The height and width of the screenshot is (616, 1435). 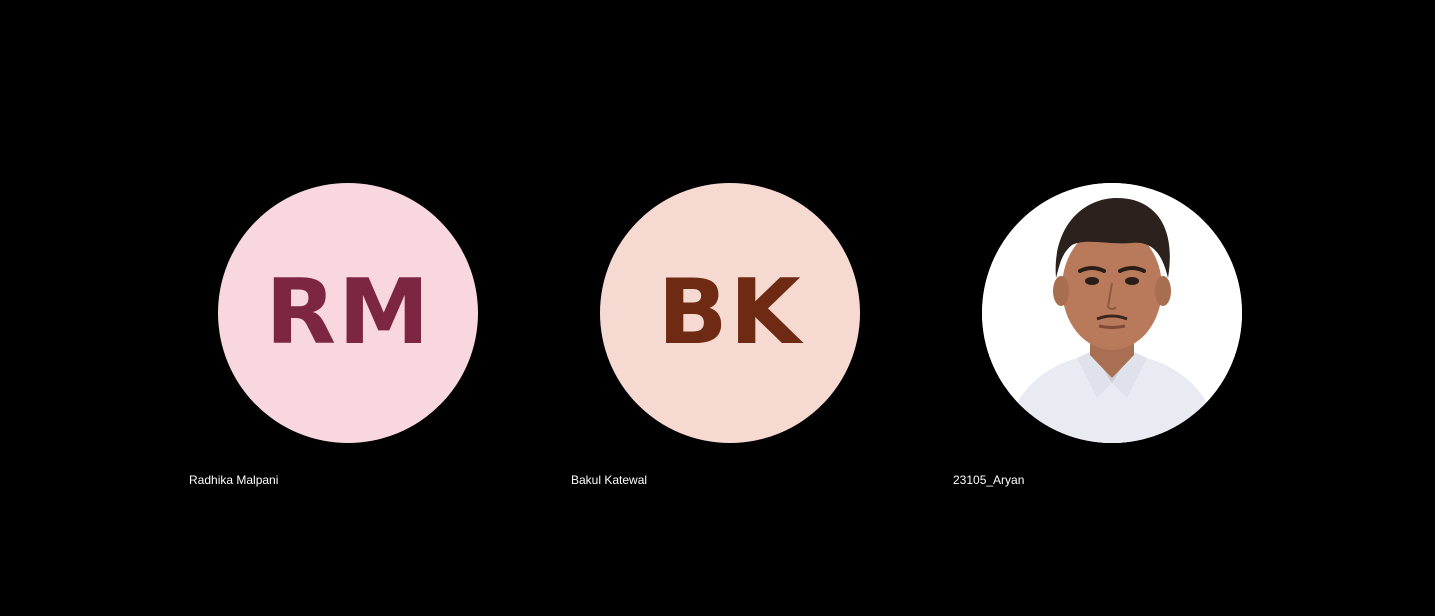 I want to click on avatar: BK, so click(x=730, y=313).